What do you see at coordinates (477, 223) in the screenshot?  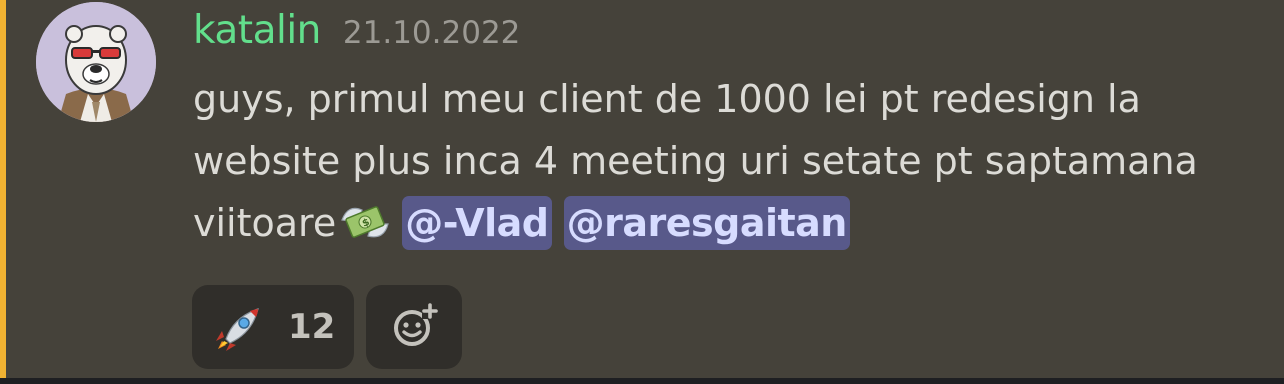 I see `mention-vlad: @-Vlad` at bounding box center [477, 223].